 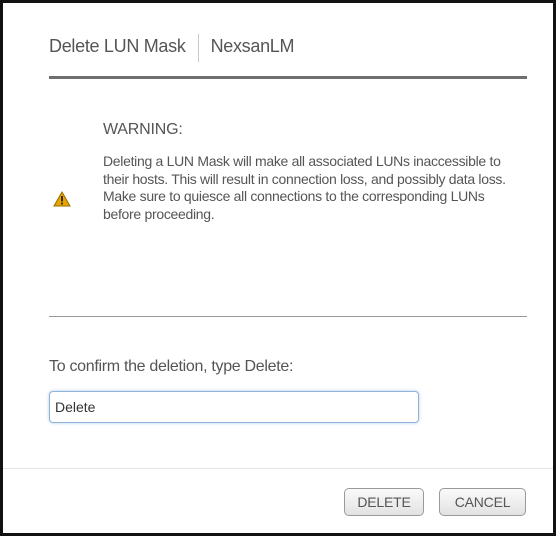 I want to click on delete-button: DELETE, so click(x=384, y=502).